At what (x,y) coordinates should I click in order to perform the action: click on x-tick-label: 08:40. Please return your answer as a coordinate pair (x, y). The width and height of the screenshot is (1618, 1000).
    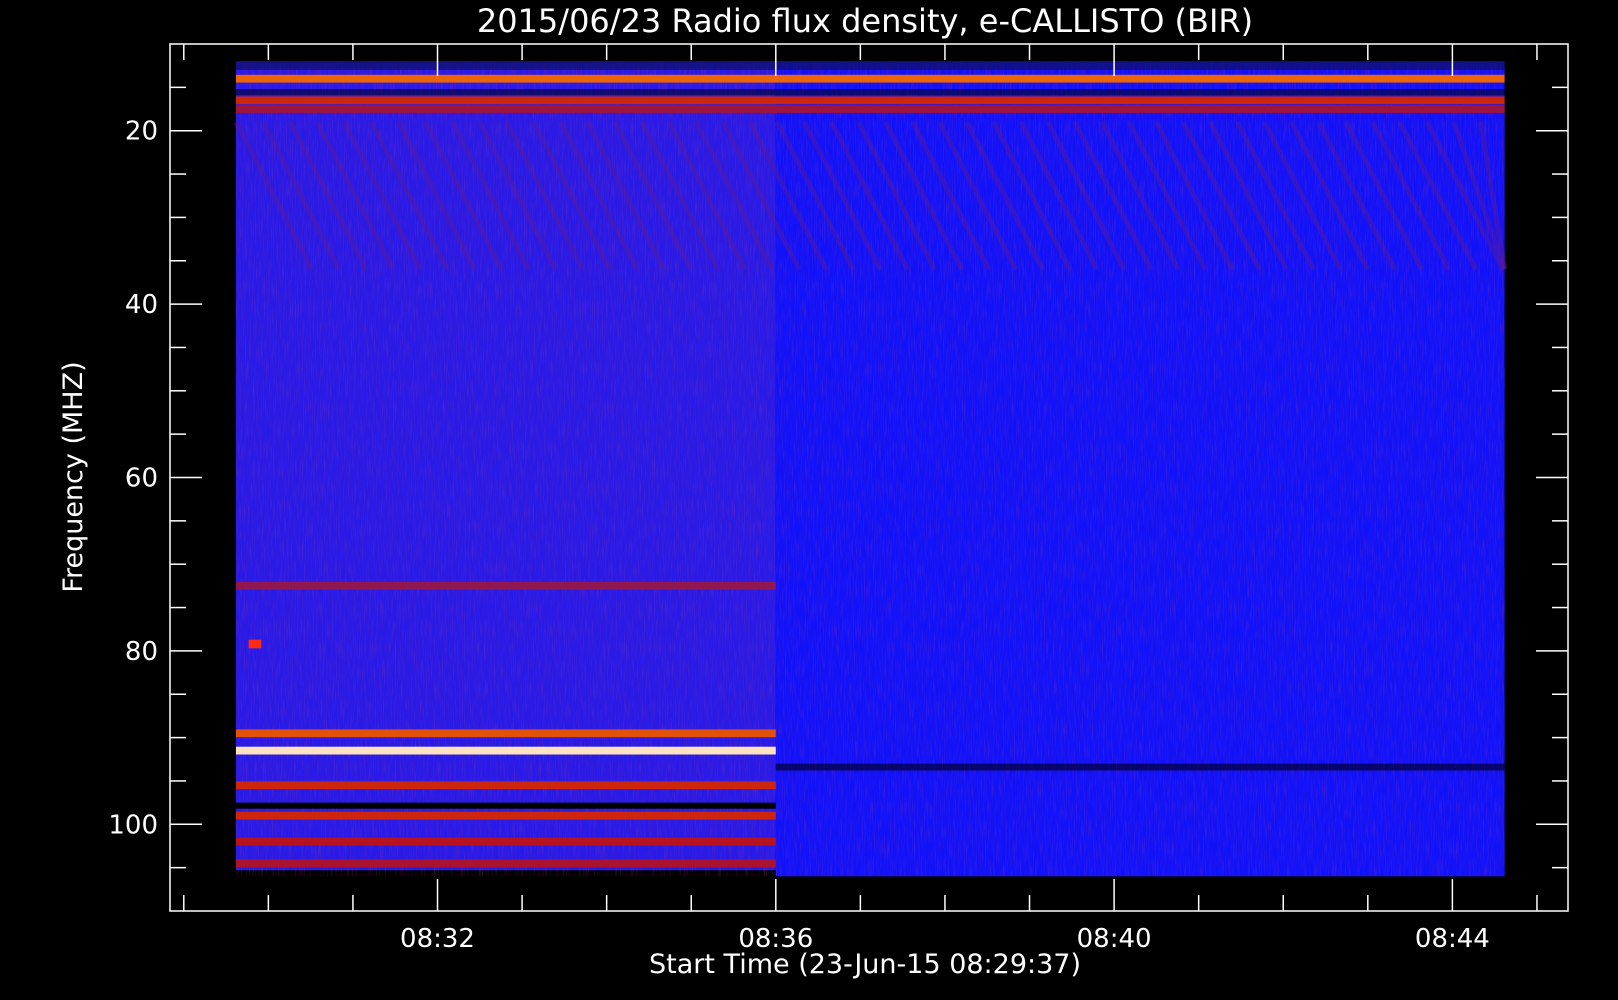
    Looking at the image, I should click on (1114, 939).